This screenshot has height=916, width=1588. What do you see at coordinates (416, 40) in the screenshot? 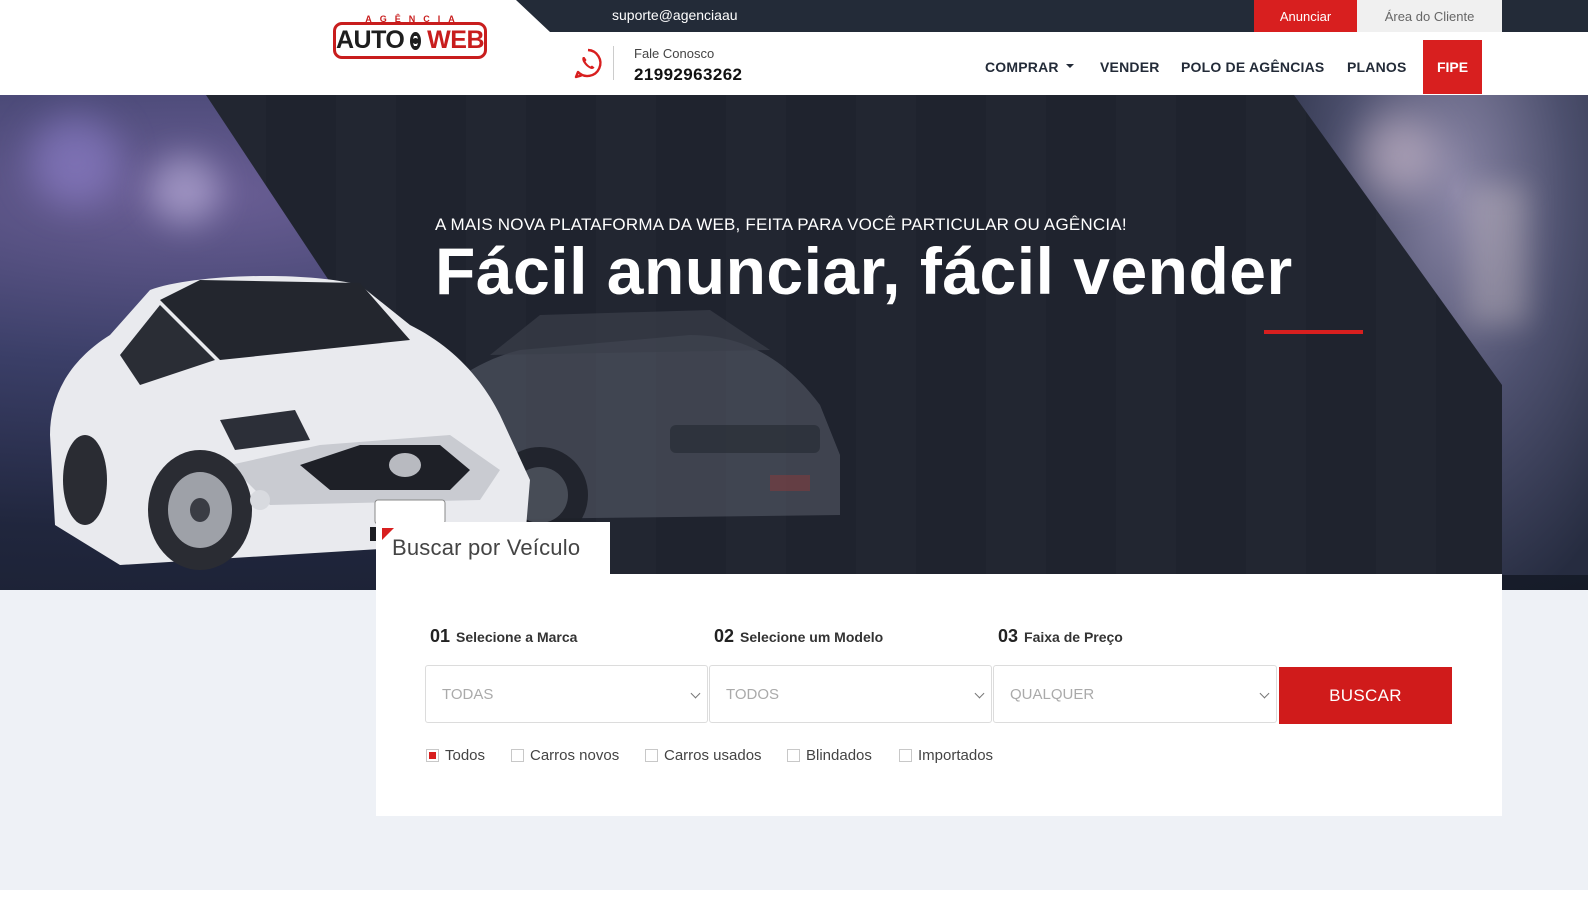
I see `wheel-icon` at bounding box center [416, 40].